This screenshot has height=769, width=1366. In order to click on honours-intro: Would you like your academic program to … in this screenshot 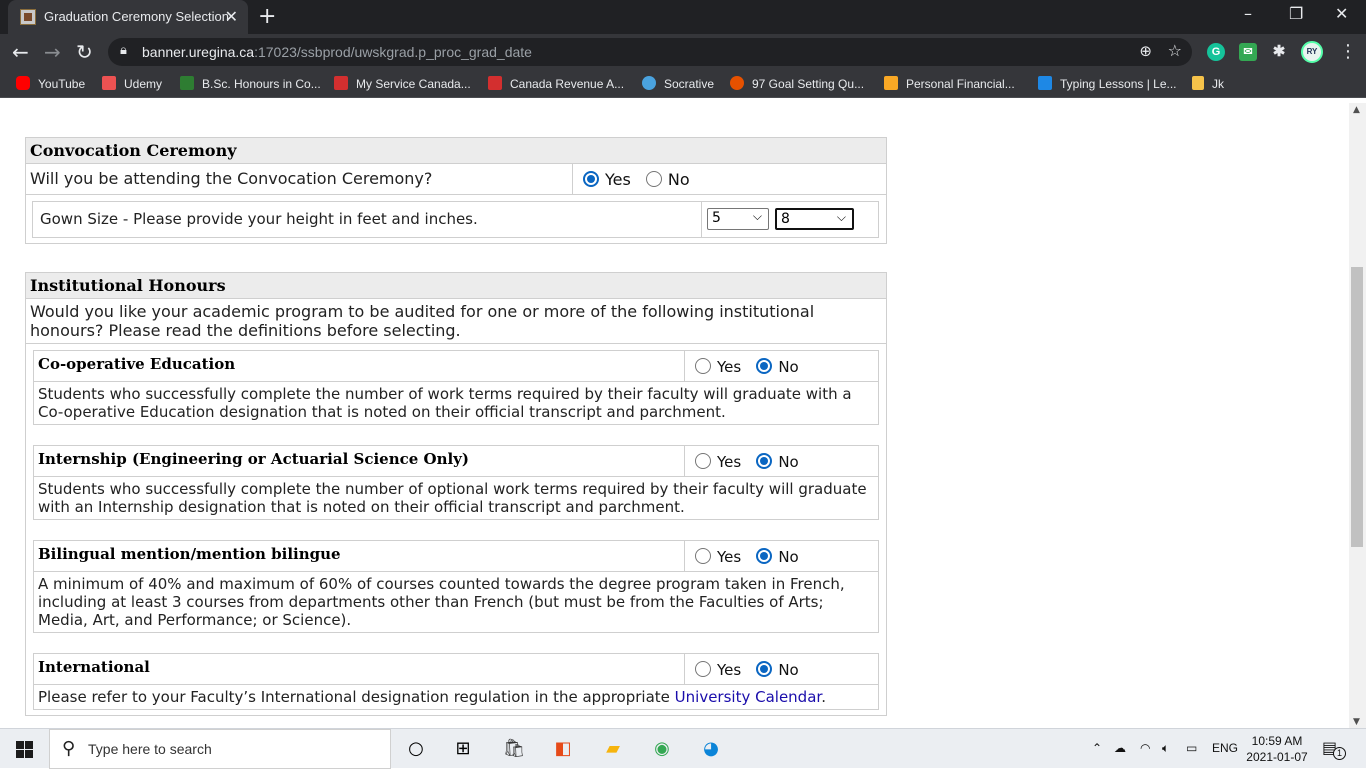, I will do `click(456, 321)`.